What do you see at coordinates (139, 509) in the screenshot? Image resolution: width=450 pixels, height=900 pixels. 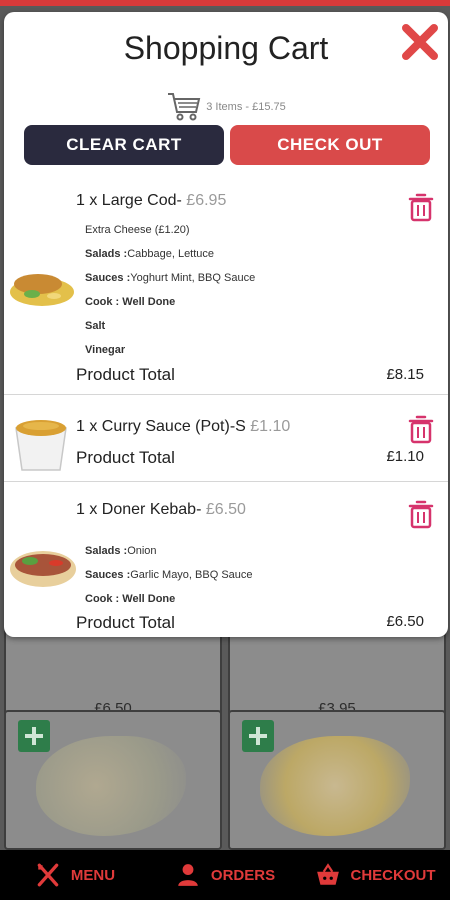 I see `cart-item-name: 1 x Doner Kebab-` at bounding box center [139, 509].